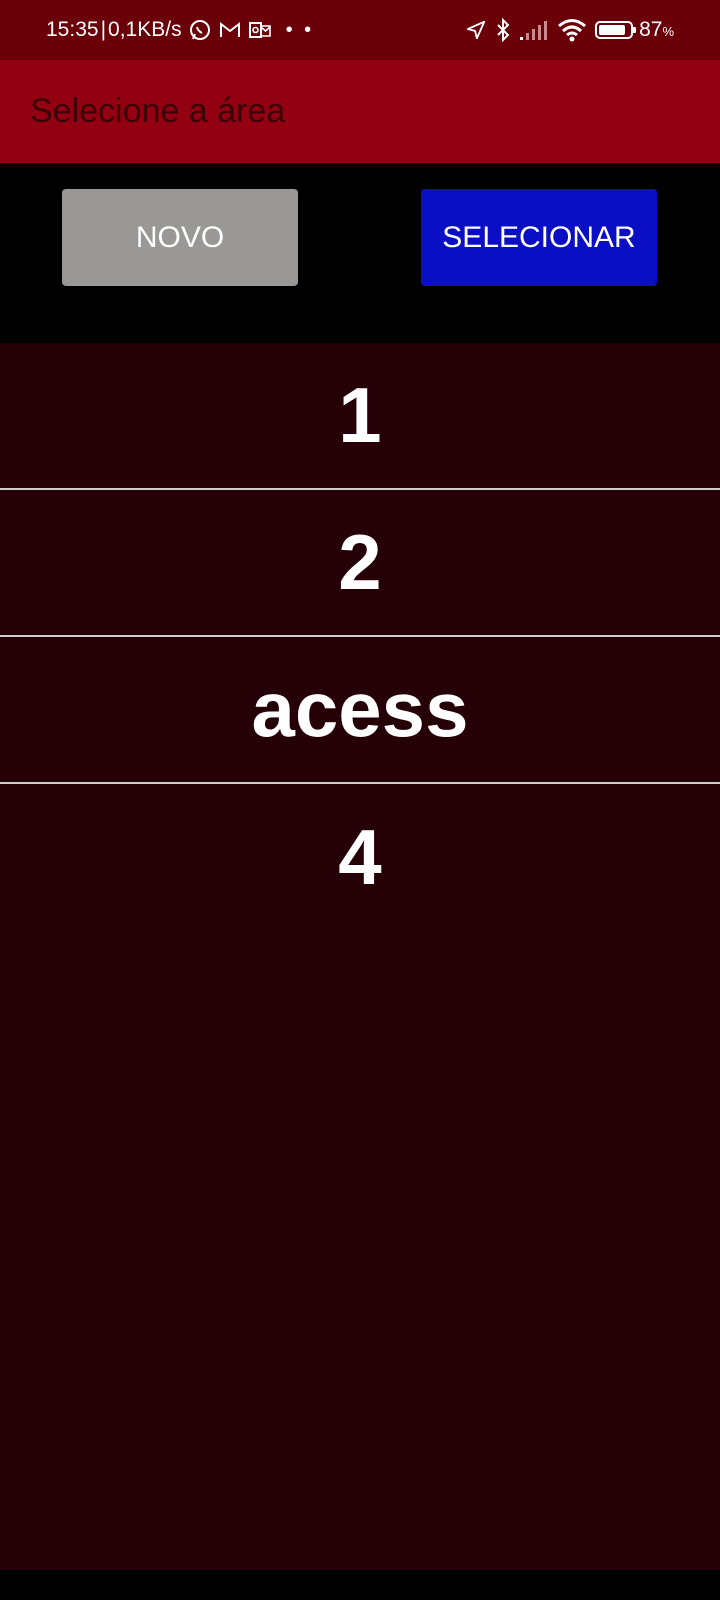 Image resolution: width=720 pixels, height=1600 pixels. I want to click on status-left: 15:35 | 0,1KB/s • •, so click(180, 30).